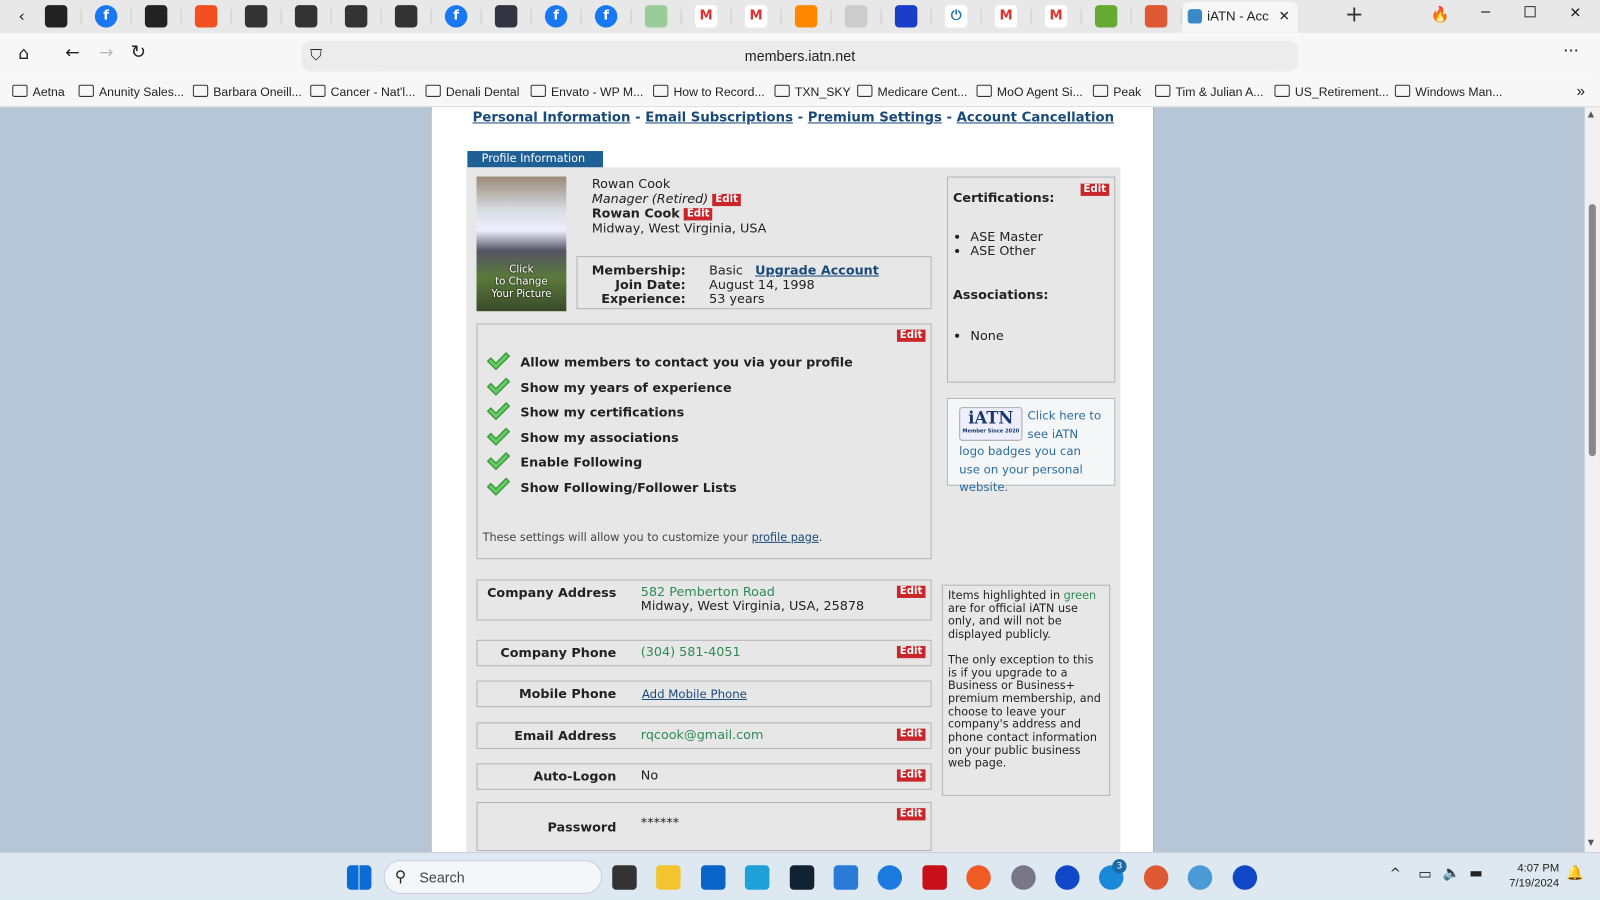 Image resolution: width=1600 pixels, height=900 pixels. I want to click on adobe-icon, so click(934, 877).